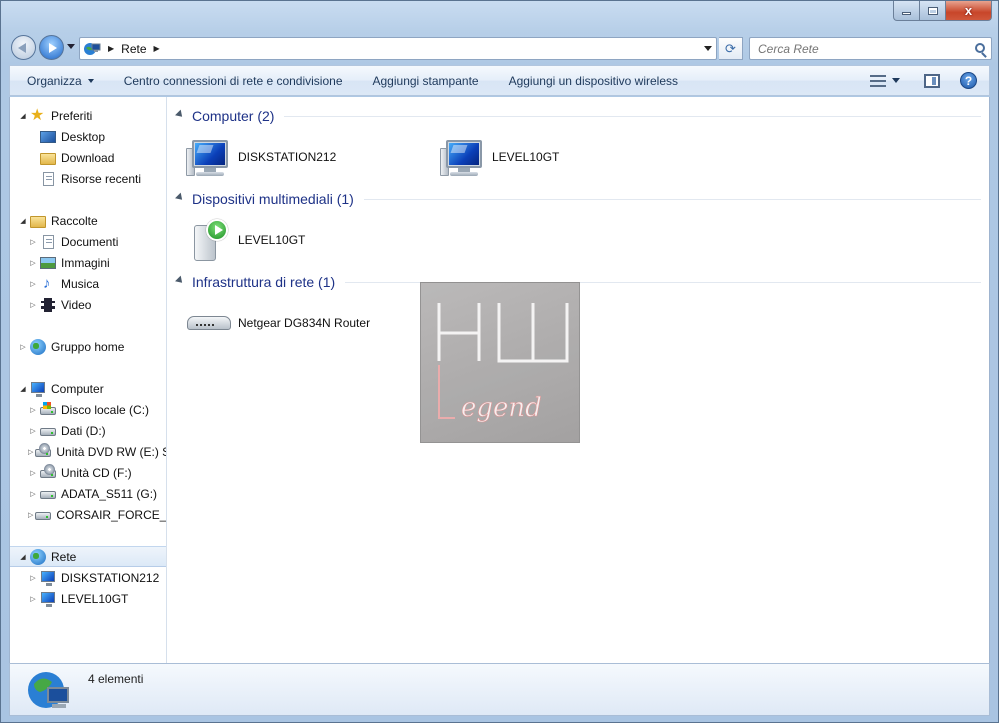  Describe the element at coordinates (968, 80) in the screenshot. I see `help-icon: ?` at that location.